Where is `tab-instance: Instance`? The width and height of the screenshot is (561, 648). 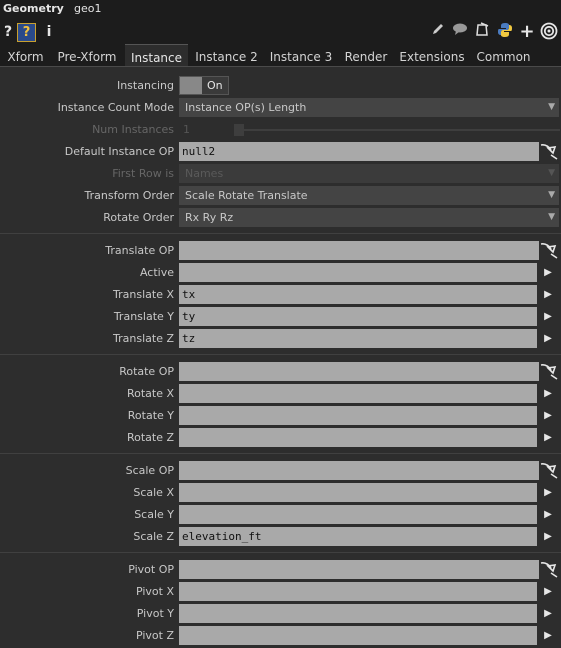
tab-instance: Instance is located at coordinates (156, 55).